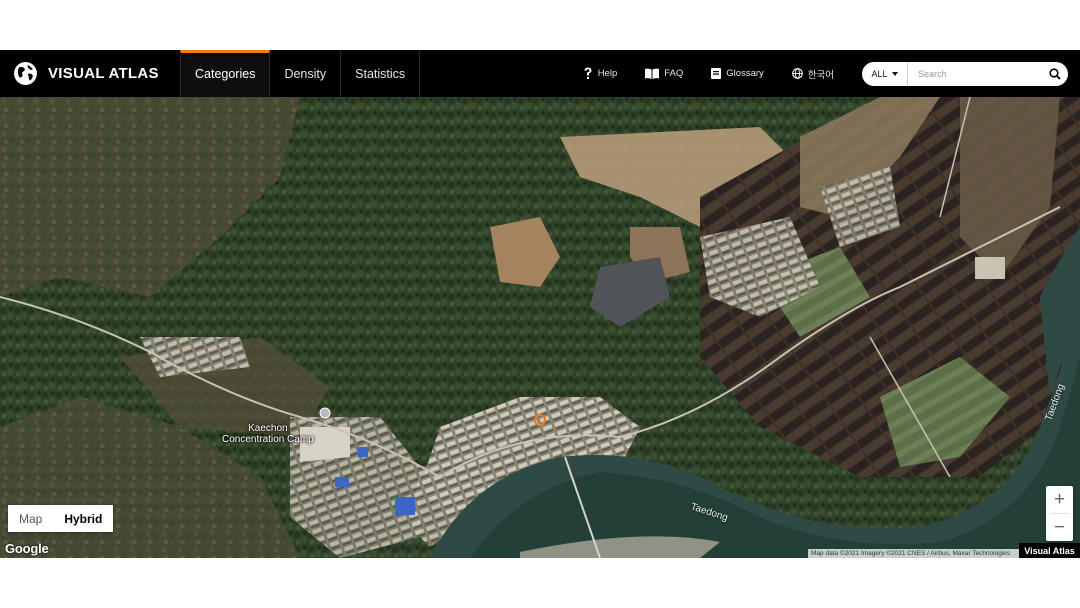 This screenshot has width=1080, height=608. I want to click on google-logo: Google, so click(27, 548).